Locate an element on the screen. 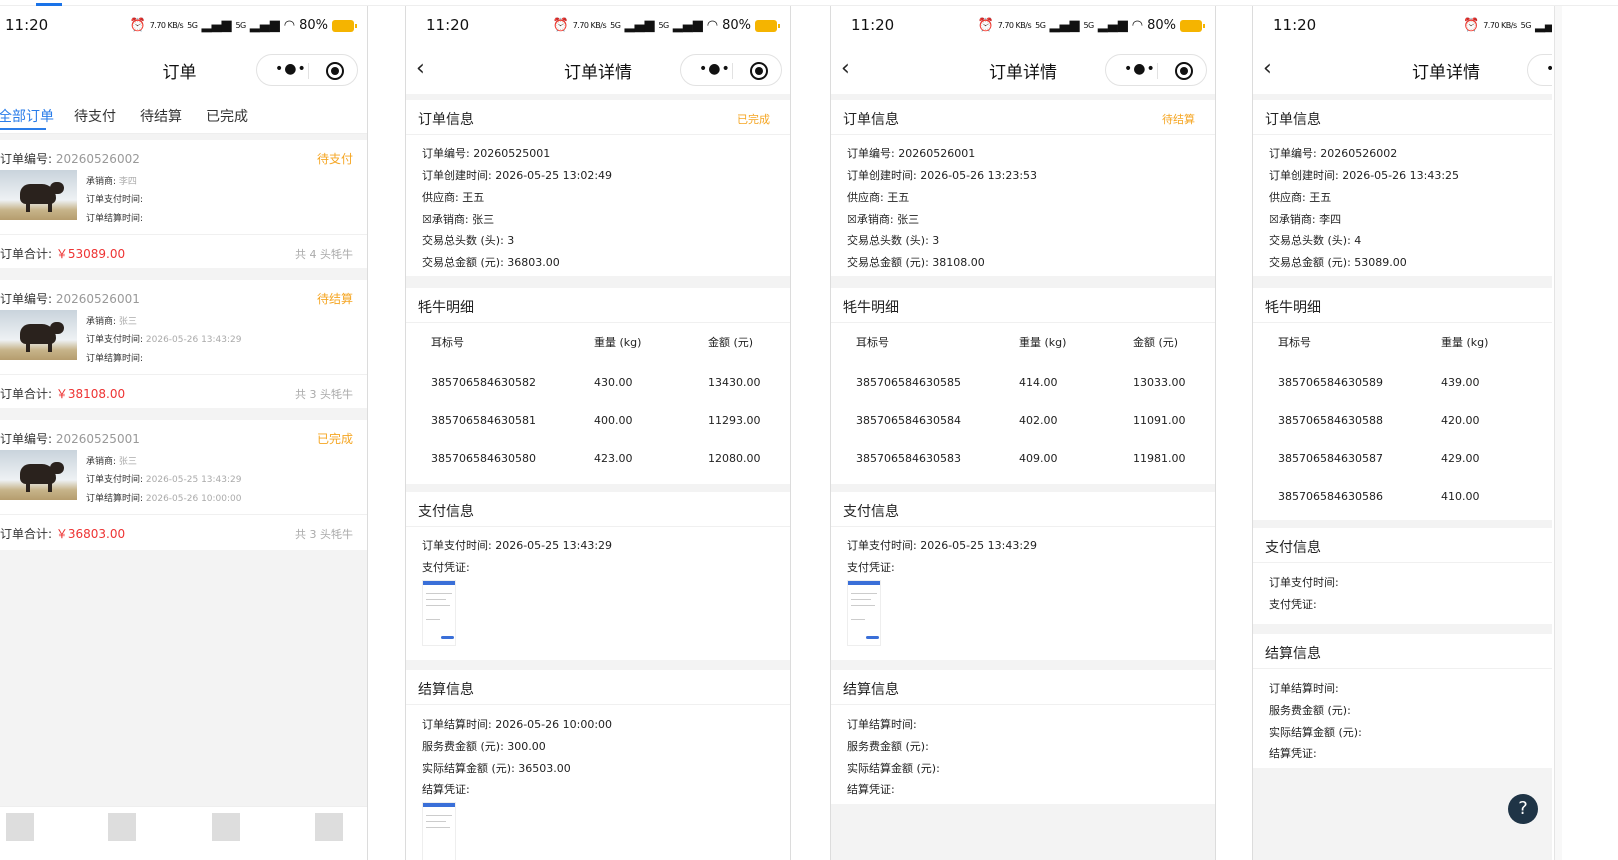  status-bar: 11:20 ⏰ 7.70 KB/s 5G ▂▄▆ 5G ▂▄▆ ◠ 80% is located at coordinates (183, 26).